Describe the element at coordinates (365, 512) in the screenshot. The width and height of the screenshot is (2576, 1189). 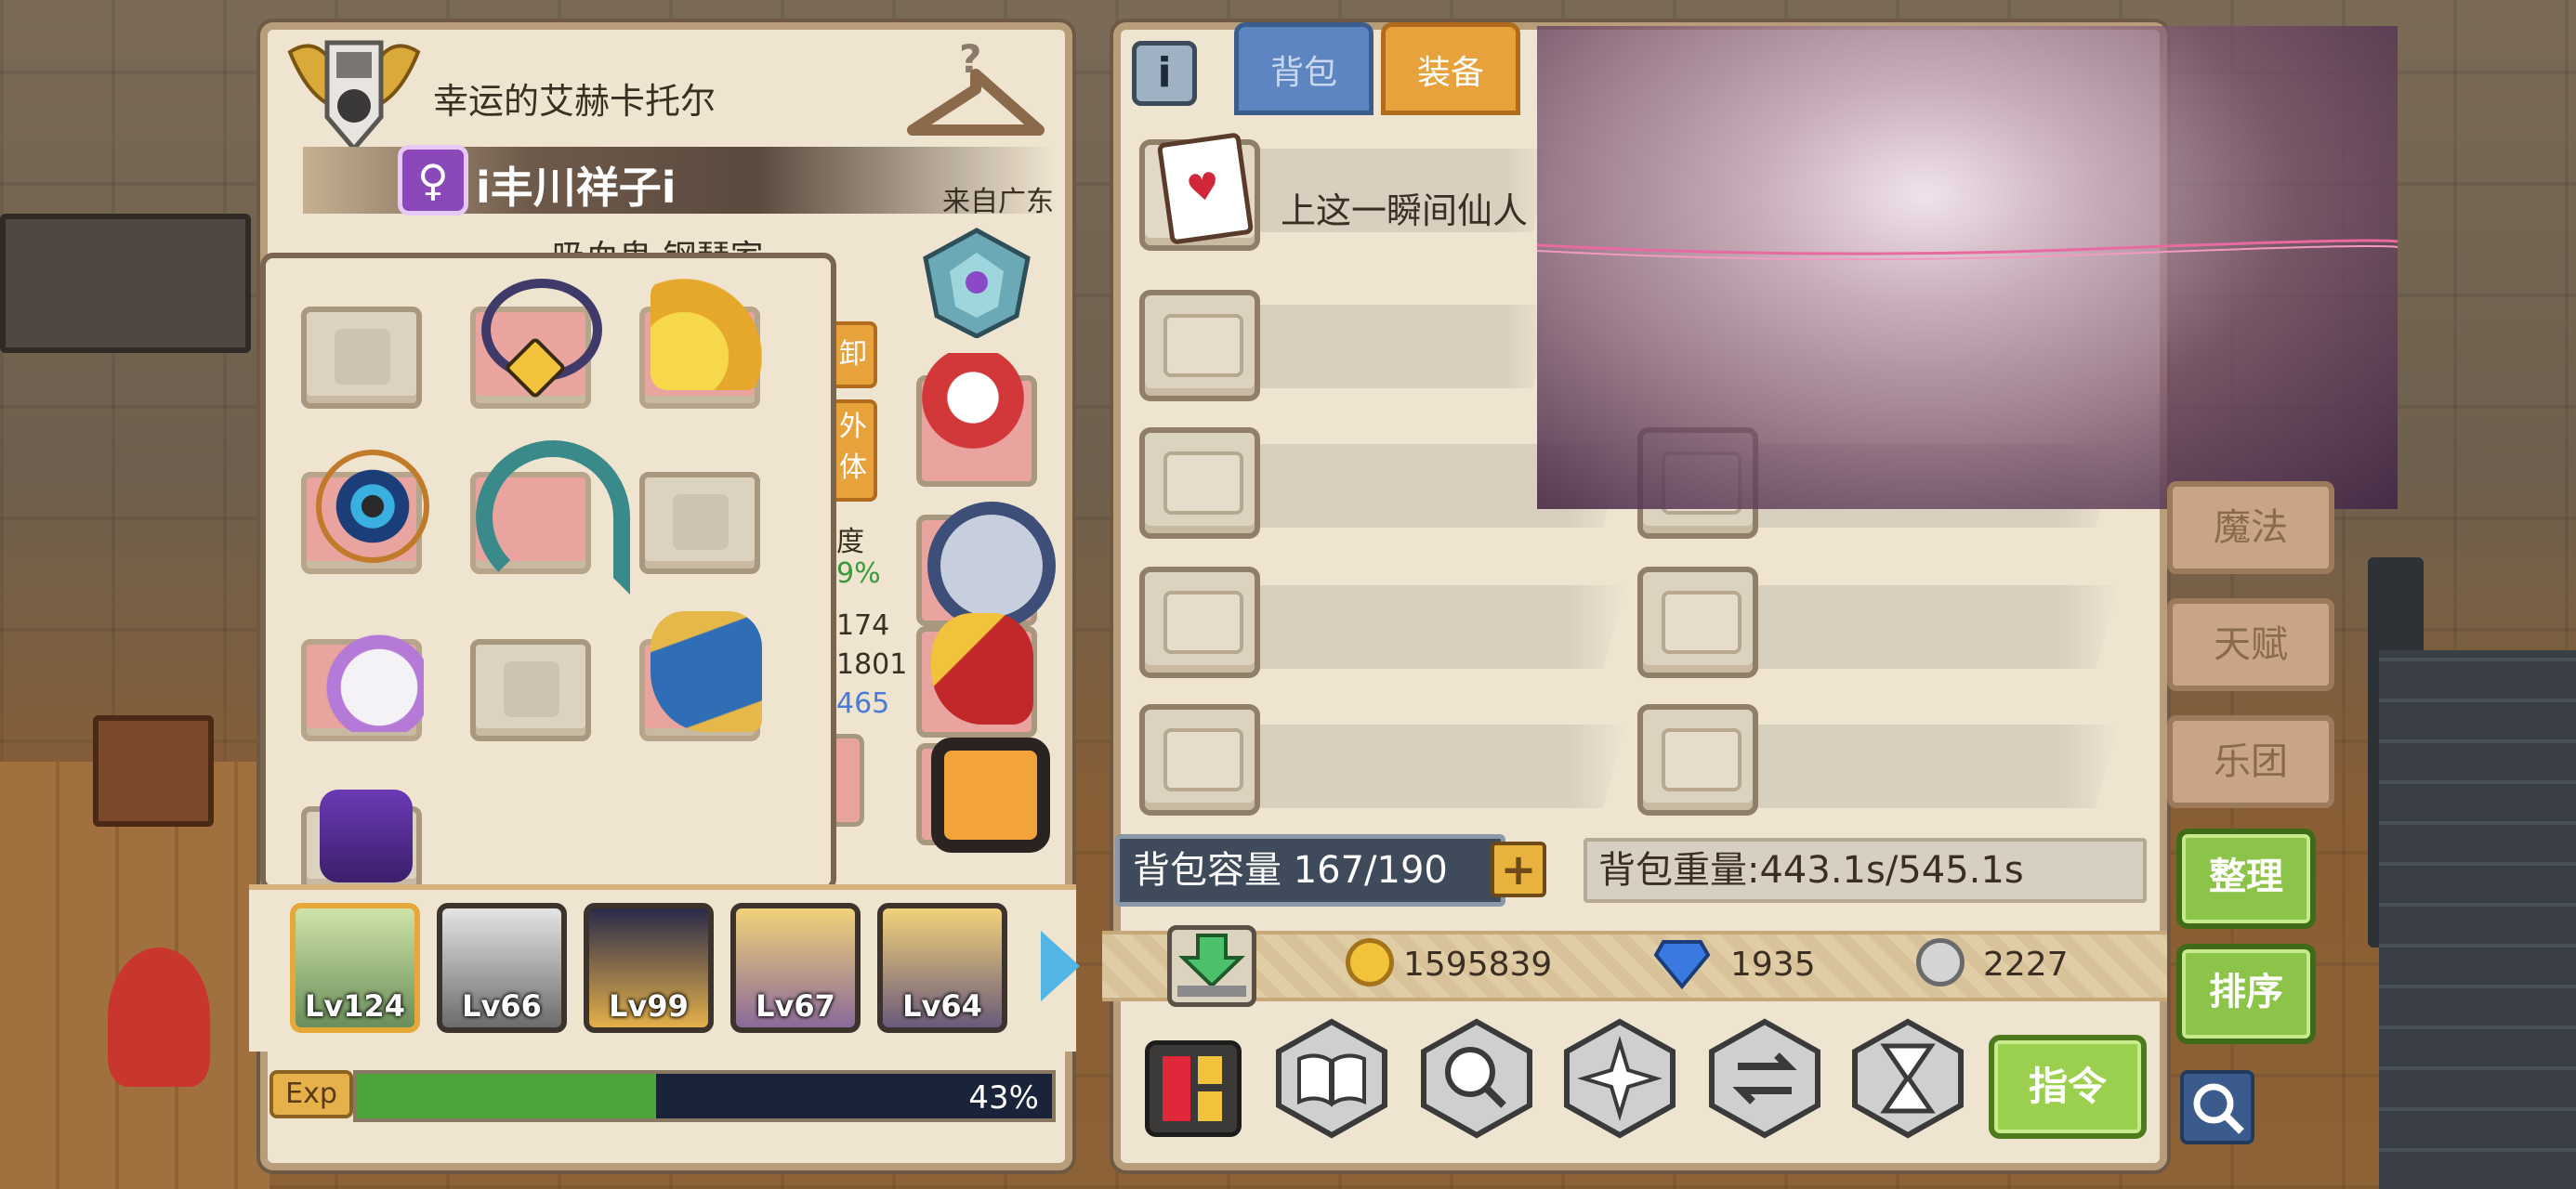
I see `slot-bow` at that location.